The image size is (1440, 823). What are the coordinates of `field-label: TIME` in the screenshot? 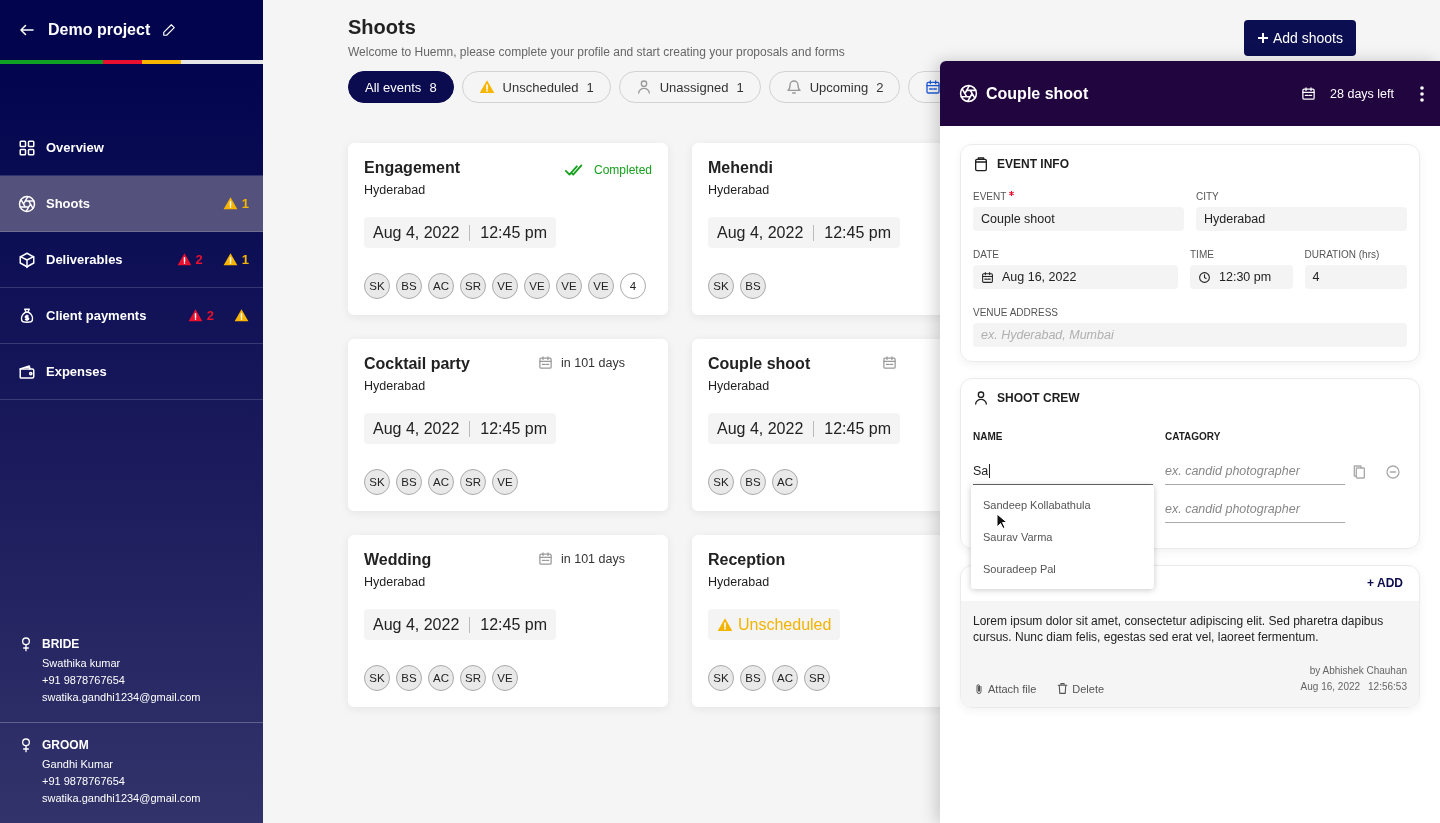 It's located at (1202, 254).